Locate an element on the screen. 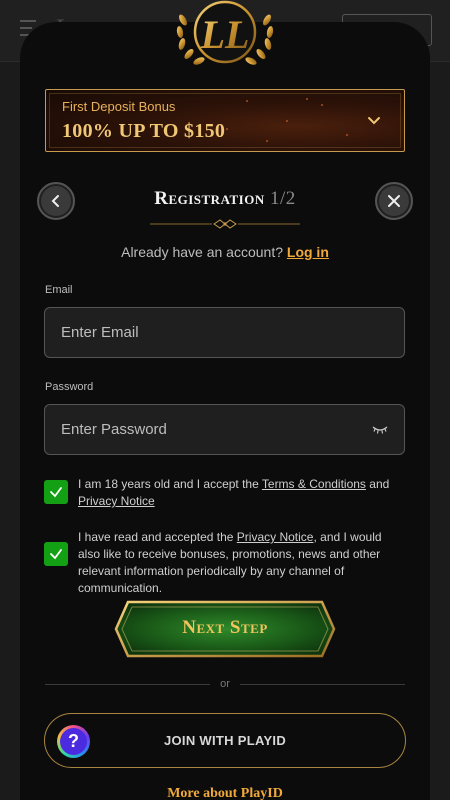 This screenshot has width=450, height=800. title-ornament-icon is located at coordinates (225, 224).